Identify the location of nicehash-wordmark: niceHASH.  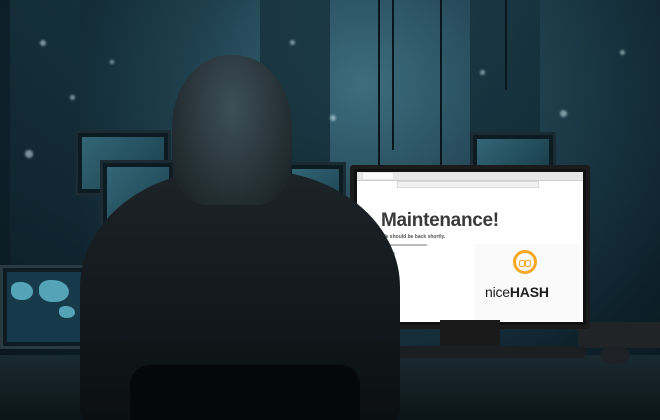
(517, 292).